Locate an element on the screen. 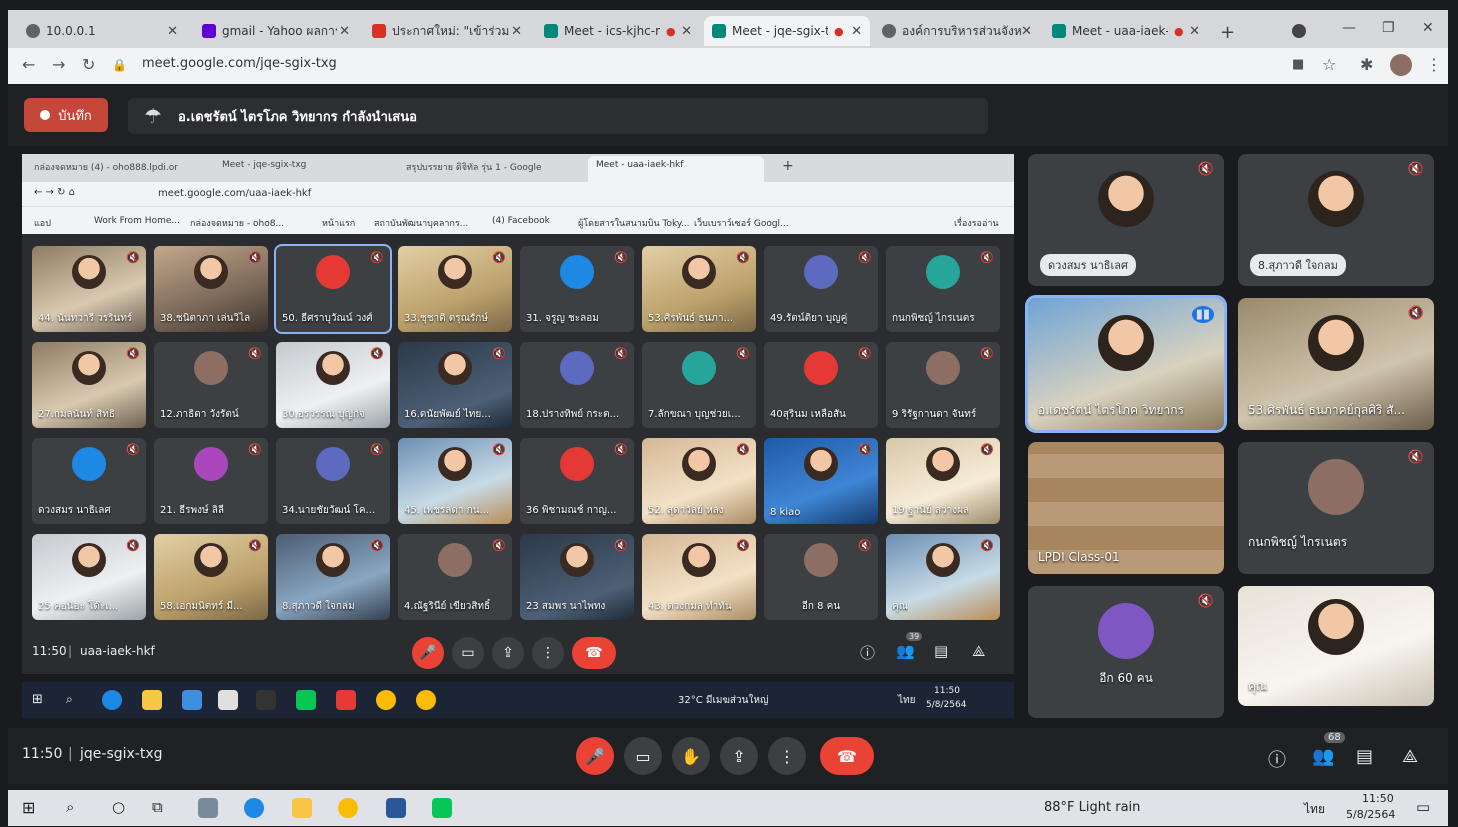 Image resolution: width=1458 pixels, height=827 pixels. inner-tab: สรุปบรรยาย ดิจิทัล รุ่น 1 - Google is located at coordinates (491, 167).